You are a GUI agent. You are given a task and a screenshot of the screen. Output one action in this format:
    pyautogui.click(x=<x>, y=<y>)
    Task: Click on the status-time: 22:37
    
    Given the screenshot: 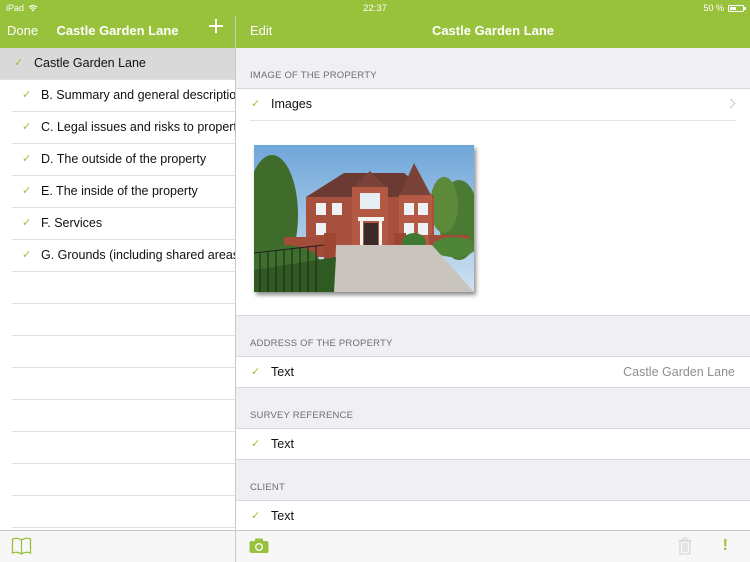 What is the action you would take?
    pyautogui.click(x=375, y=8)
    